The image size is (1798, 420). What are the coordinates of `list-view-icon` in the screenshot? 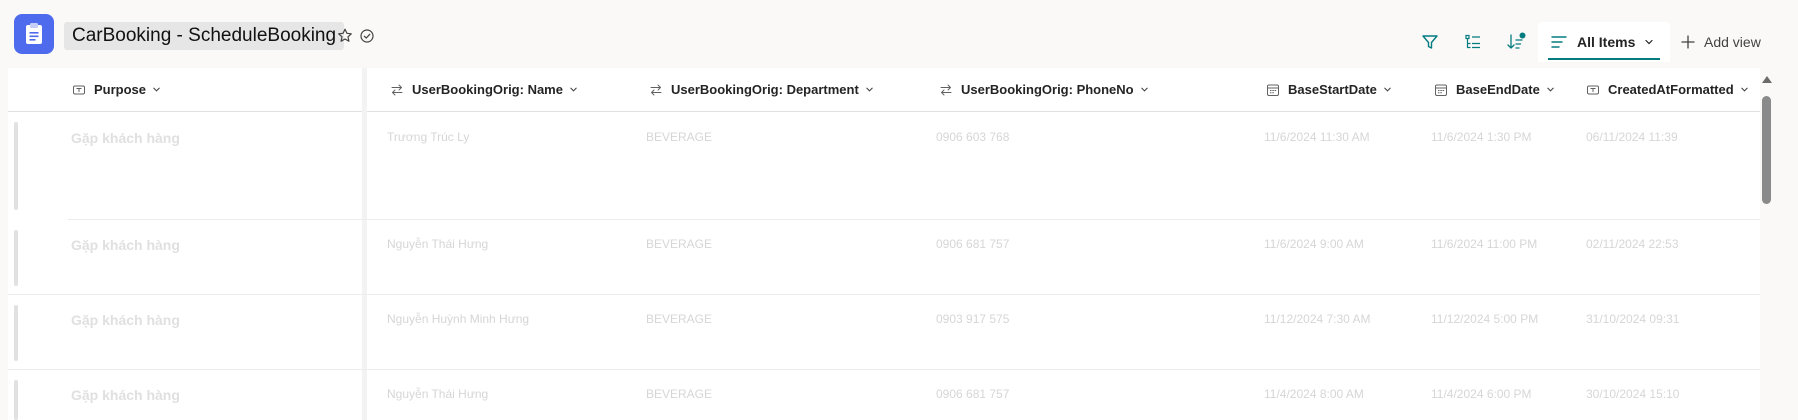 It's located at (1559, 42).